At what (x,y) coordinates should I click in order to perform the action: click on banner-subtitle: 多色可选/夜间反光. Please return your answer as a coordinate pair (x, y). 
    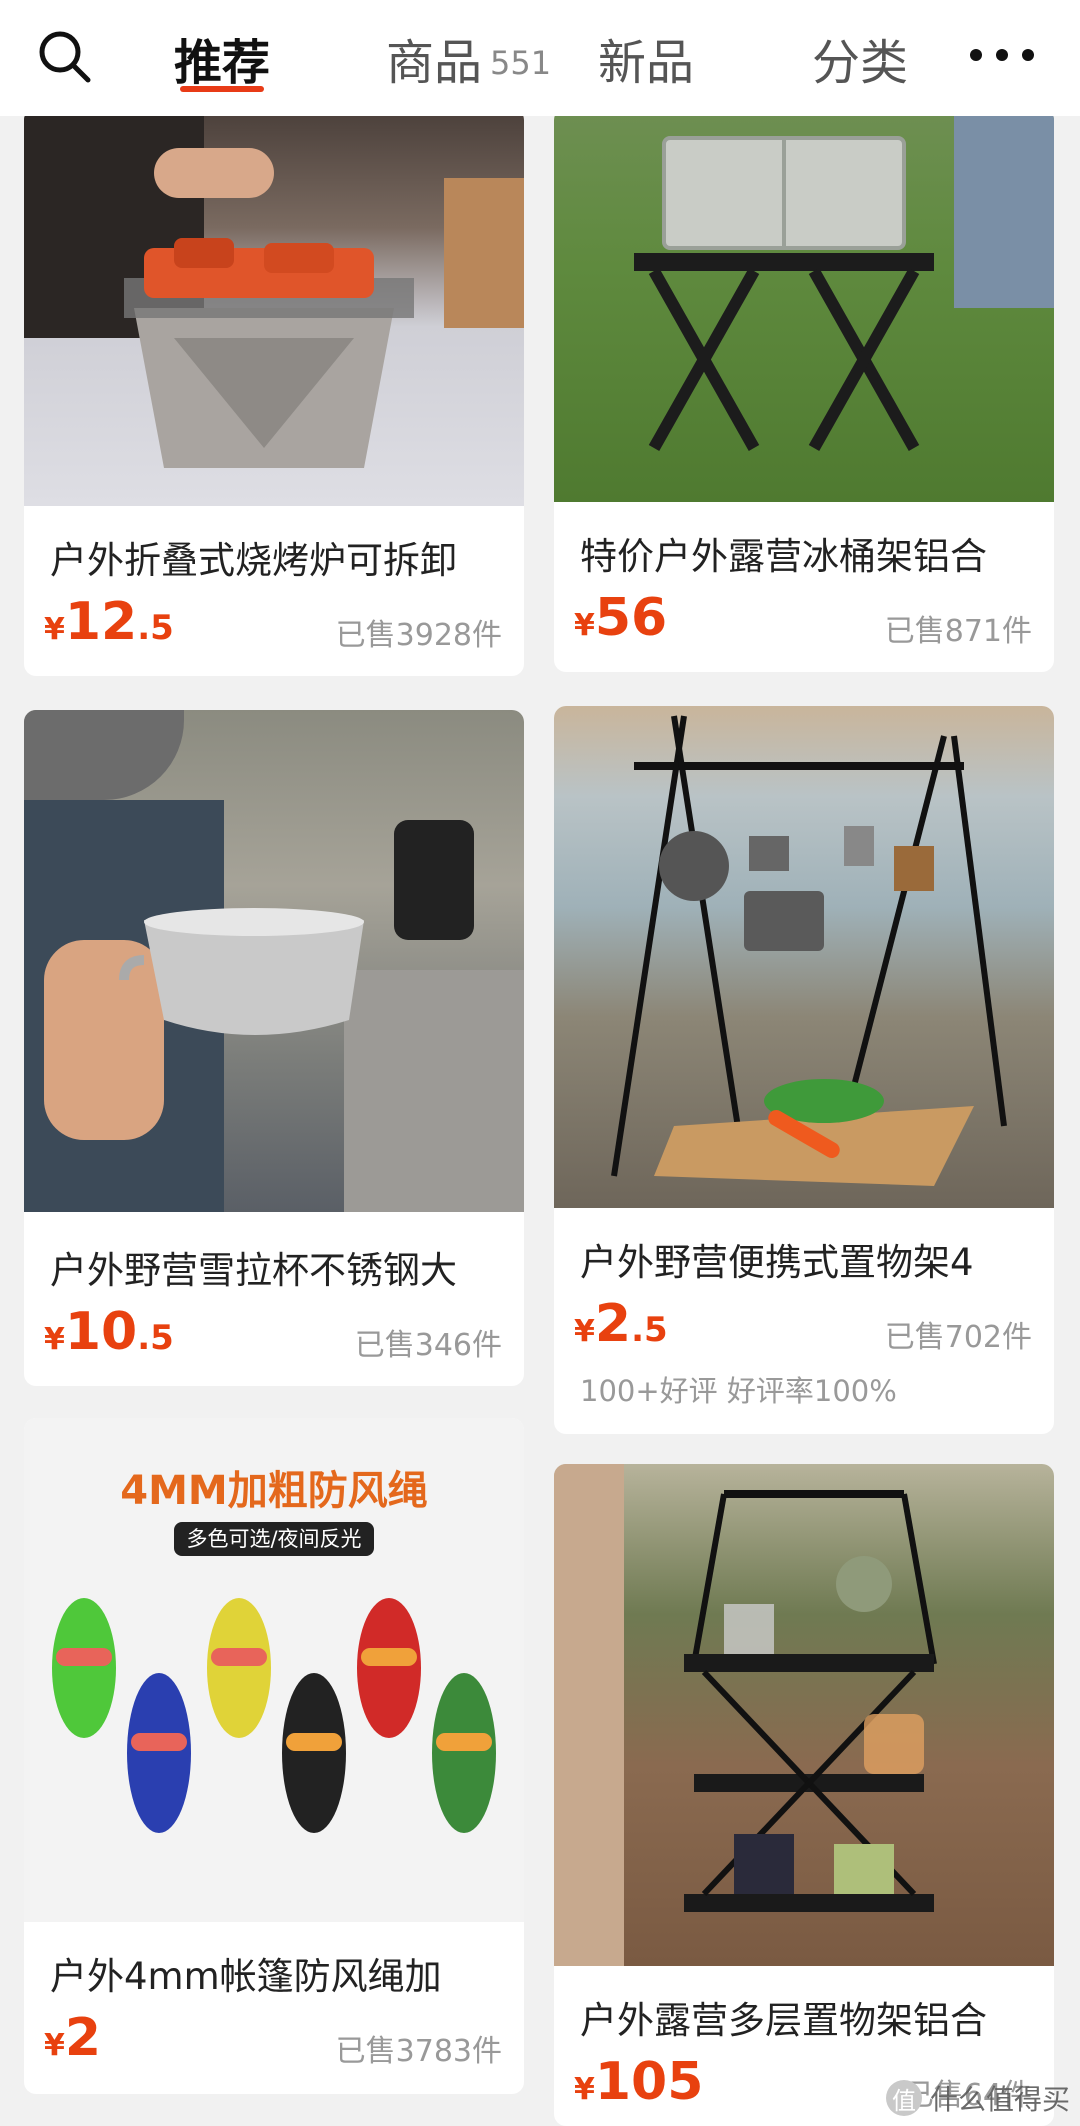
    Looking at the image, I should click on (274, 1539).